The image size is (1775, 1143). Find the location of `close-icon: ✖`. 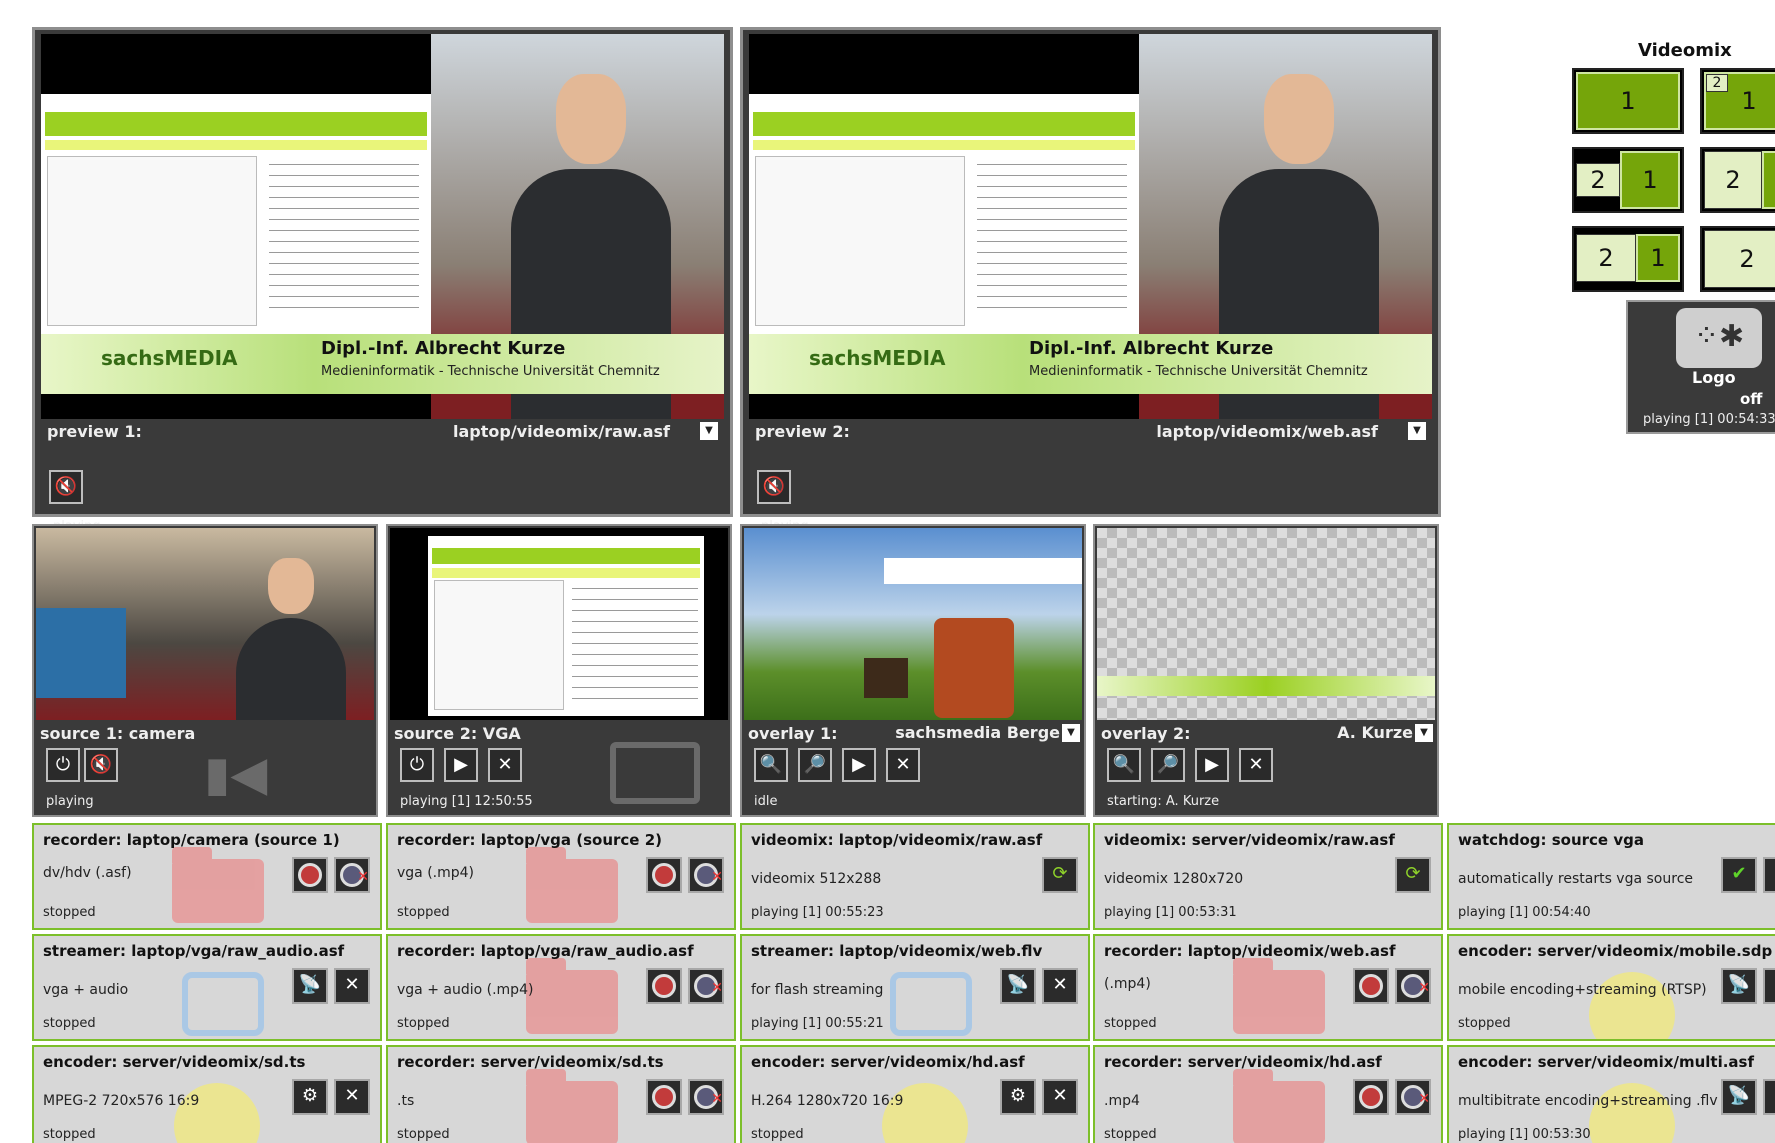

close-icon: ✖ is located at coordinates (1769, 875).